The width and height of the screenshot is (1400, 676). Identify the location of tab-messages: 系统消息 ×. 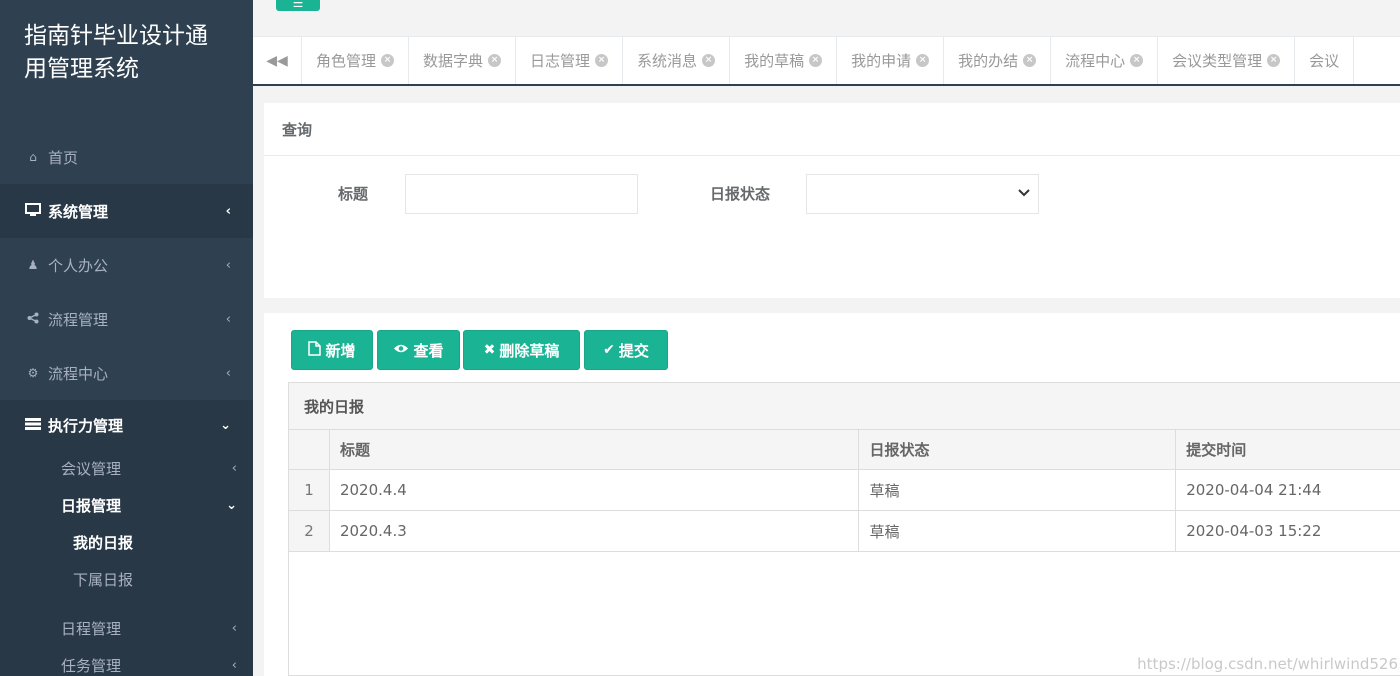
(677, 60).